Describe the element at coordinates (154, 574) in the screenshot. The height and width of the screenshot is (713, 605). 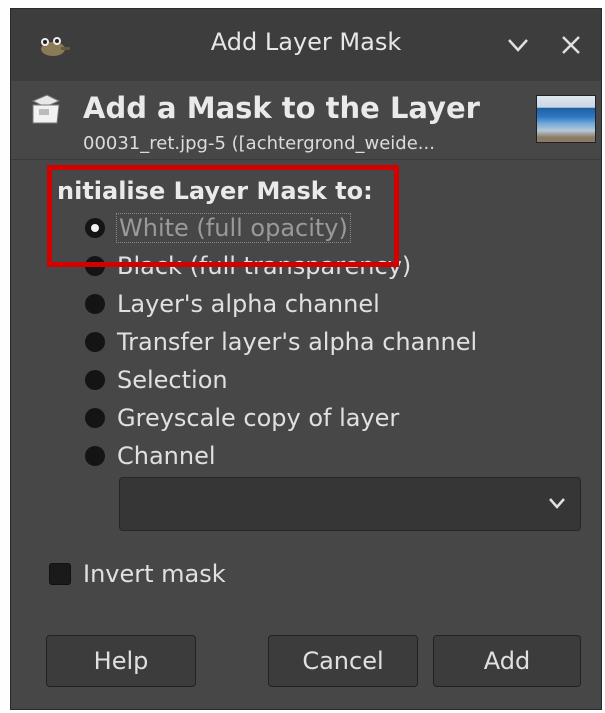
I see `invert-mask-label: Invert mask` at that location.